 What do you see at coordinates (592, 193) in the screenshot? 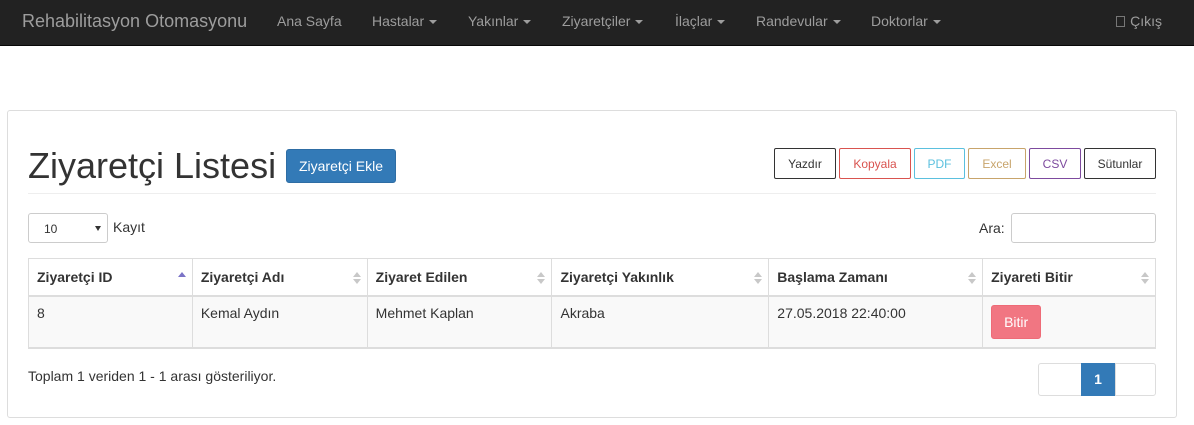
I see `title-divider` at bounding box center [592, 193].